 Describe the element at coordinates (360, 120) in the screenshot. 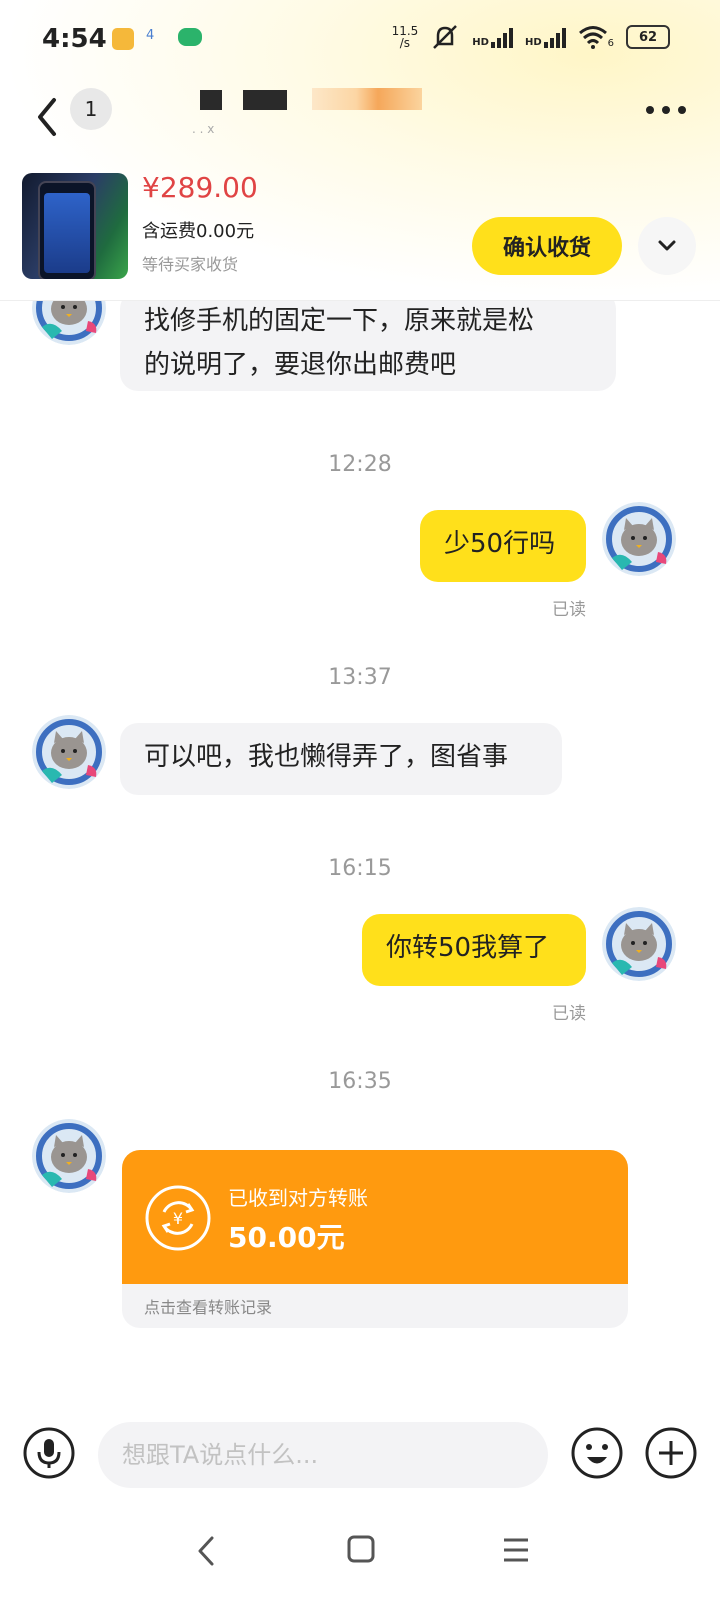

I see `chat-header: 1 . . x` at that location.